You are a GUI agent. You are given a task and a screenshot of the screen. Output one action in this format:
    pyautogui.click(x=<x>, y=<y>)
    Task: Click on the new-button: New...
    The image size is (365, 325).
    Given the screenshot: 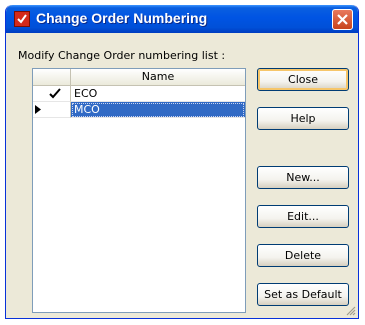 What is the action you would take?
    pyautogui.click(x=303, y=177)
    